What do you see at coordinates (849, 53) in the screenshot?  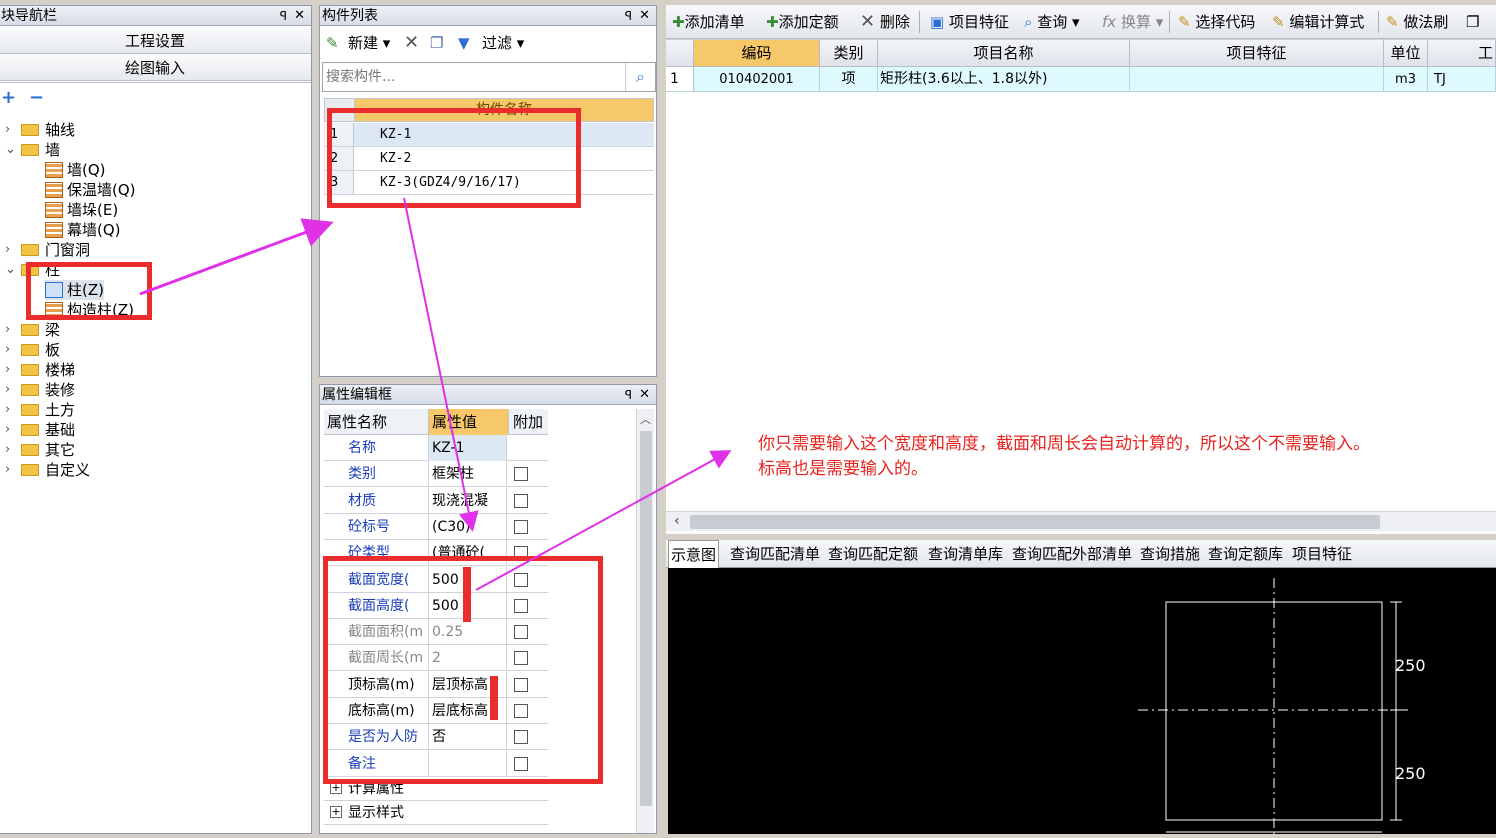 I see `type-header: 类别` at bounding box center [849, 53].